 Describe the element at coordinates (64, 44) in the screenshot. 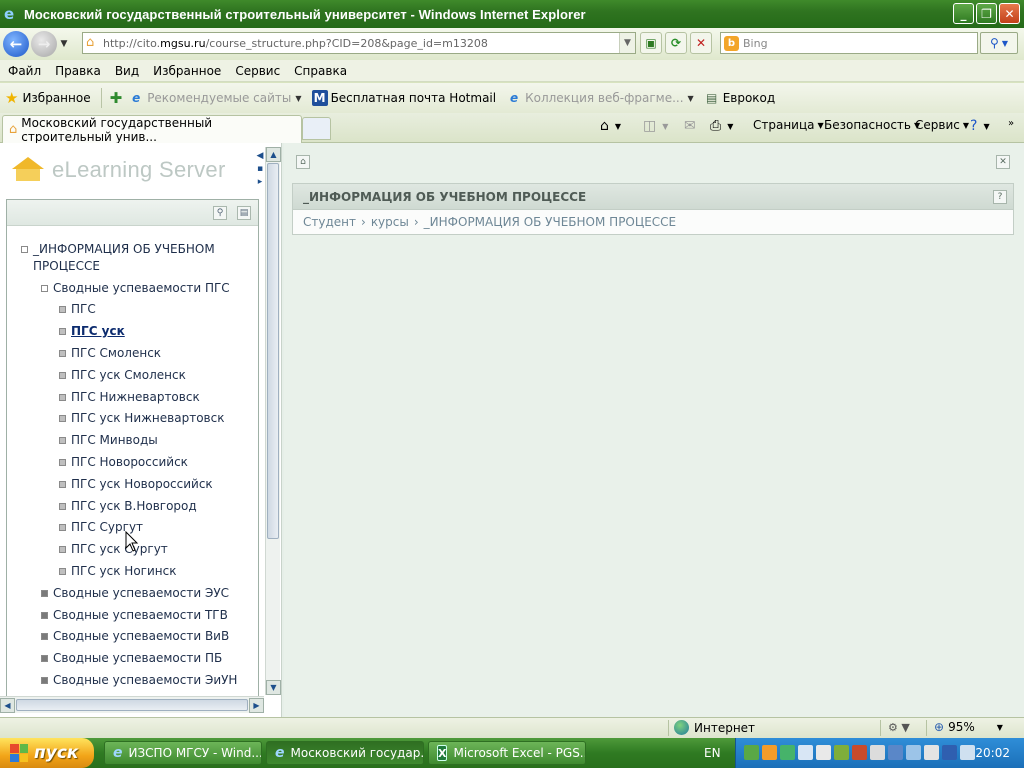

I see `history-dropdown: ▼` at that location.